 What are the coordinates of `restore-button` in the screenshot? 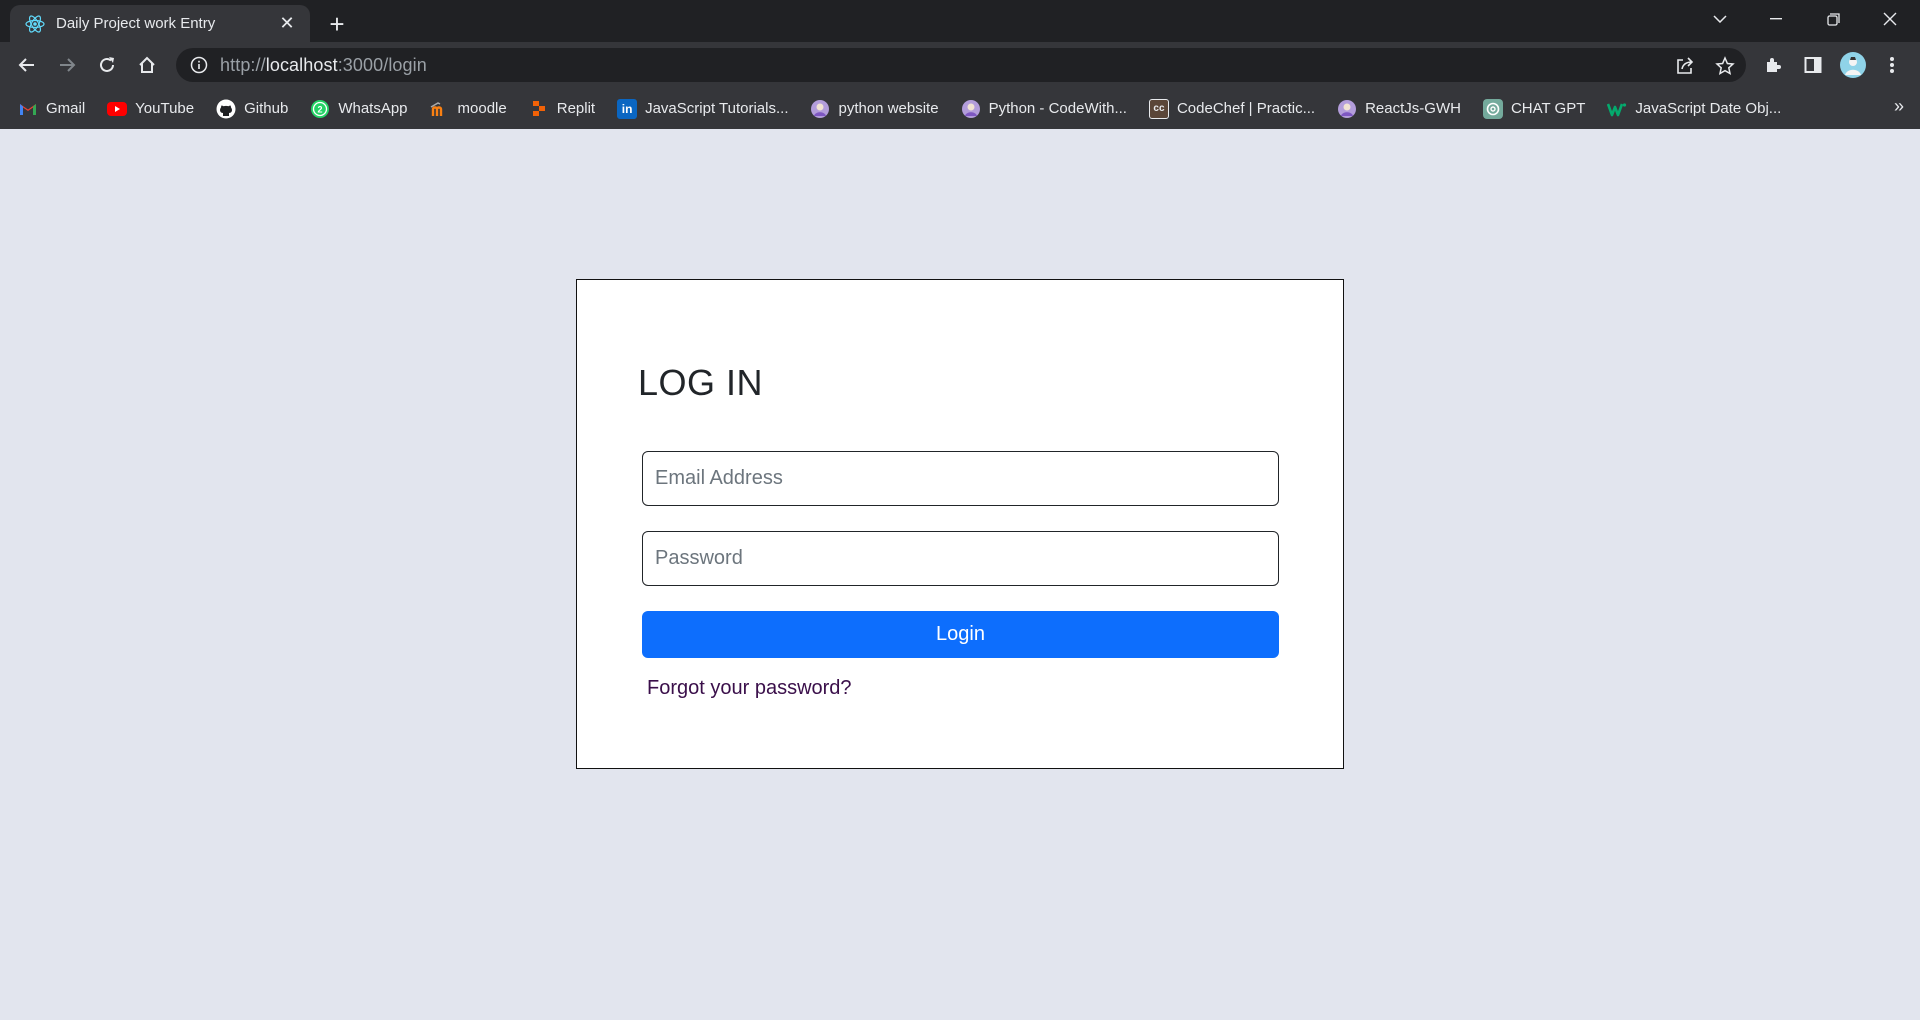 It's located at (1833, 19).